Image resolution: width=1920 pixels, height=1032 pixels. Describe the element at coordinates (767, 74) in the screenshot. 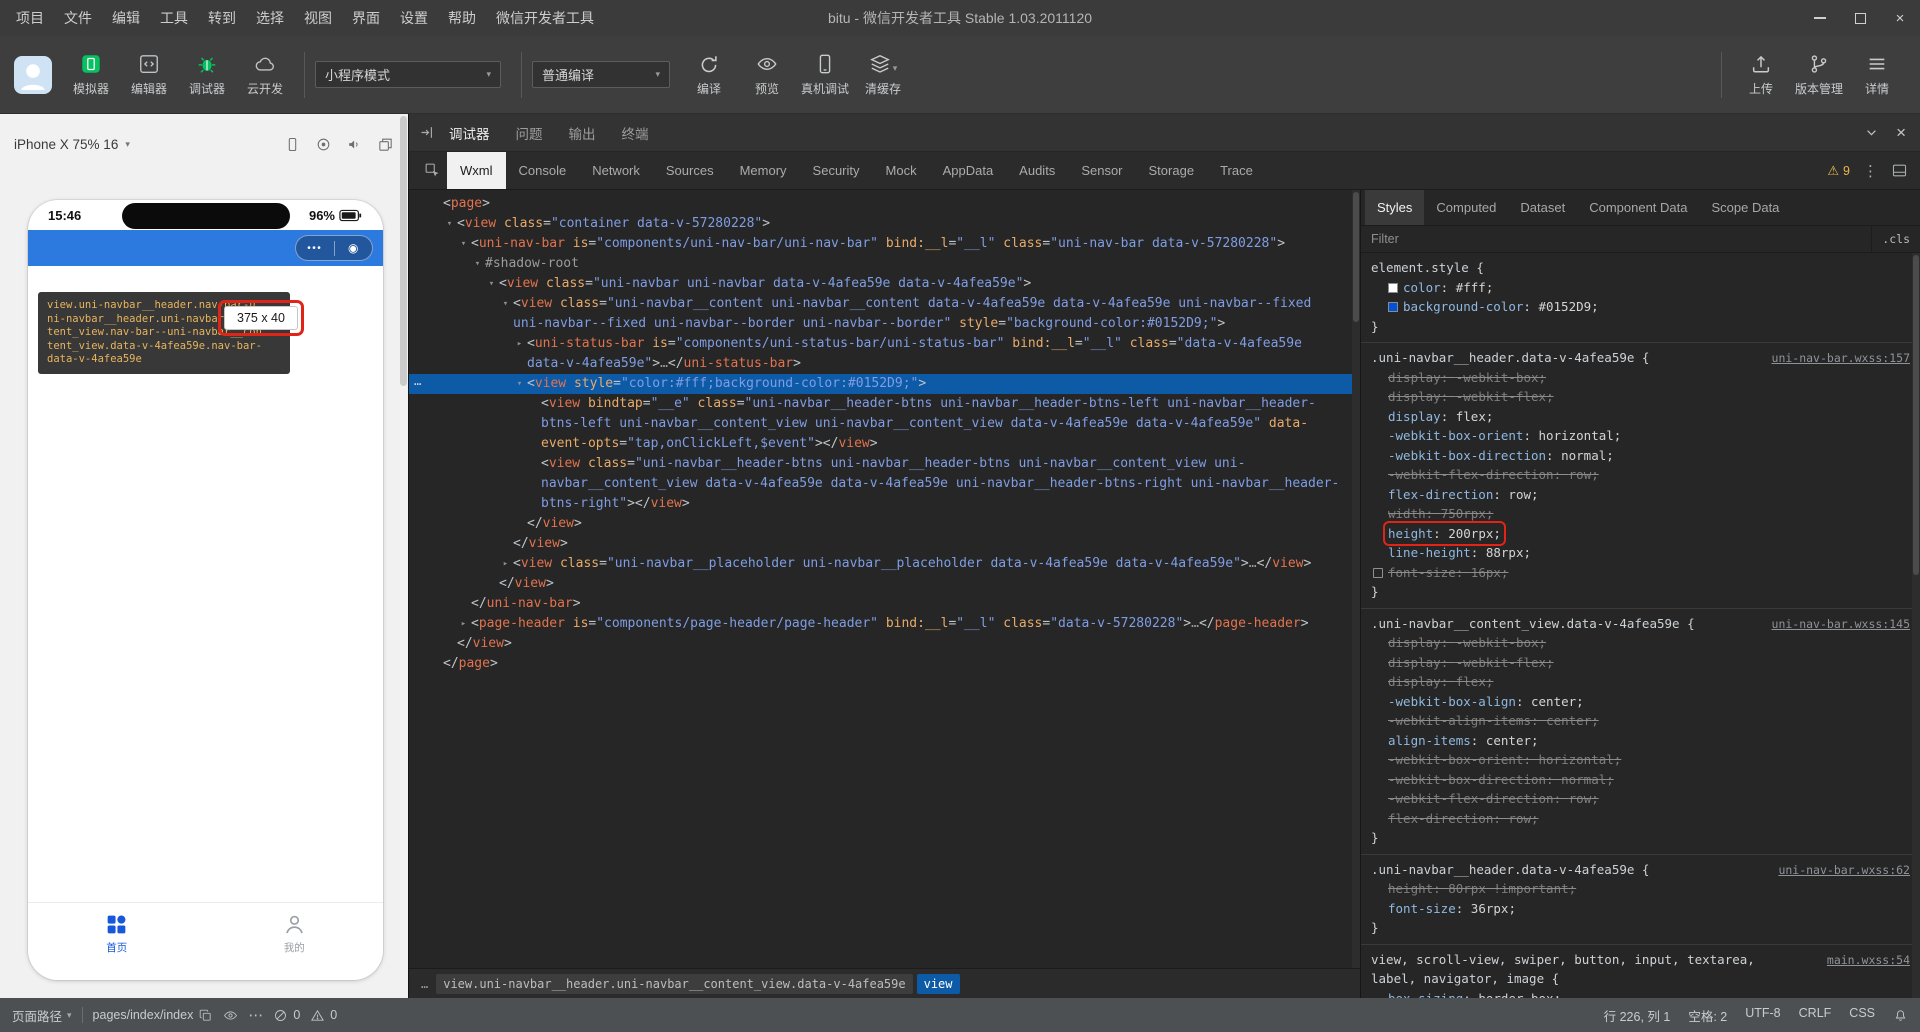

I see `preview-button: 预览` at that location.